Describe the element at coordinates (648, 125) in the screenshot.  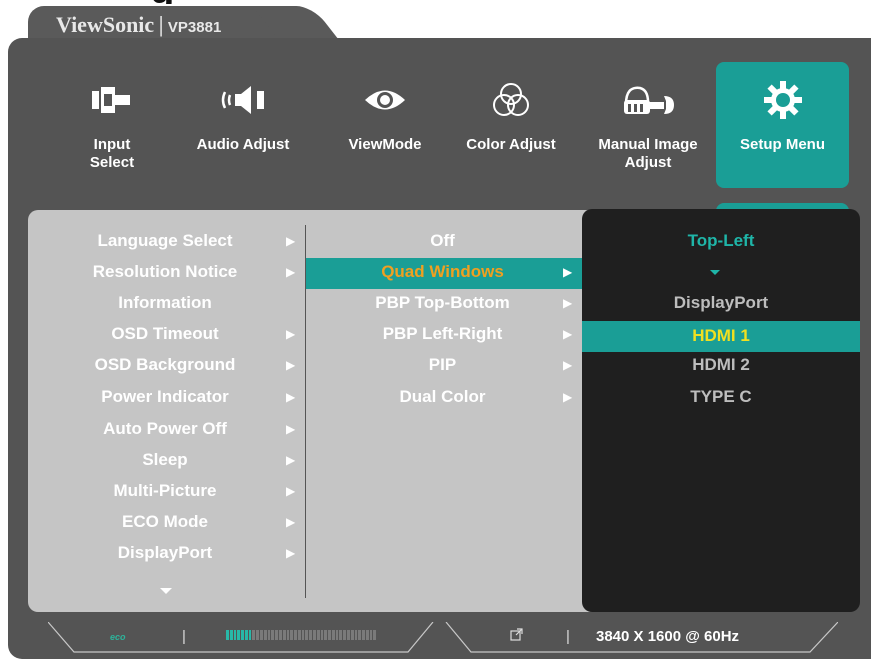
I see `menu-manual-image-adjust: Manual Image Adjust` at that location.